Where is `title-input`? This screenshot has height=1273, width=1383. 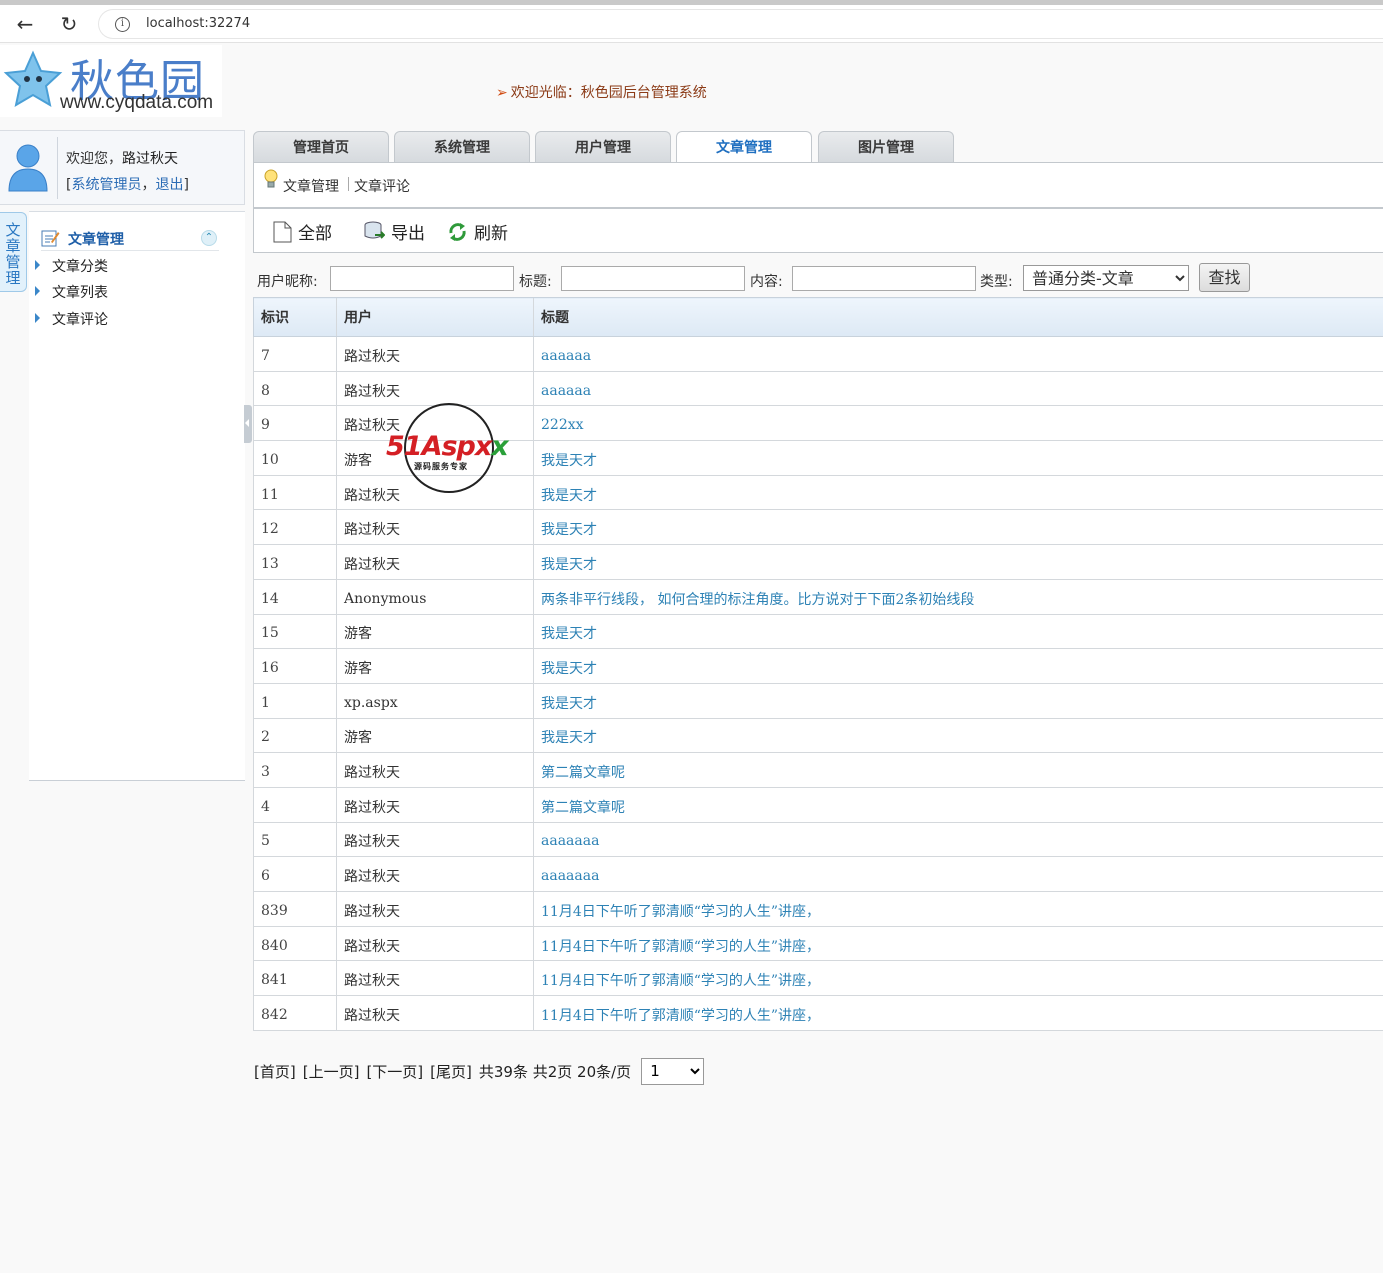
title-input is located at coordinates (653, 278).